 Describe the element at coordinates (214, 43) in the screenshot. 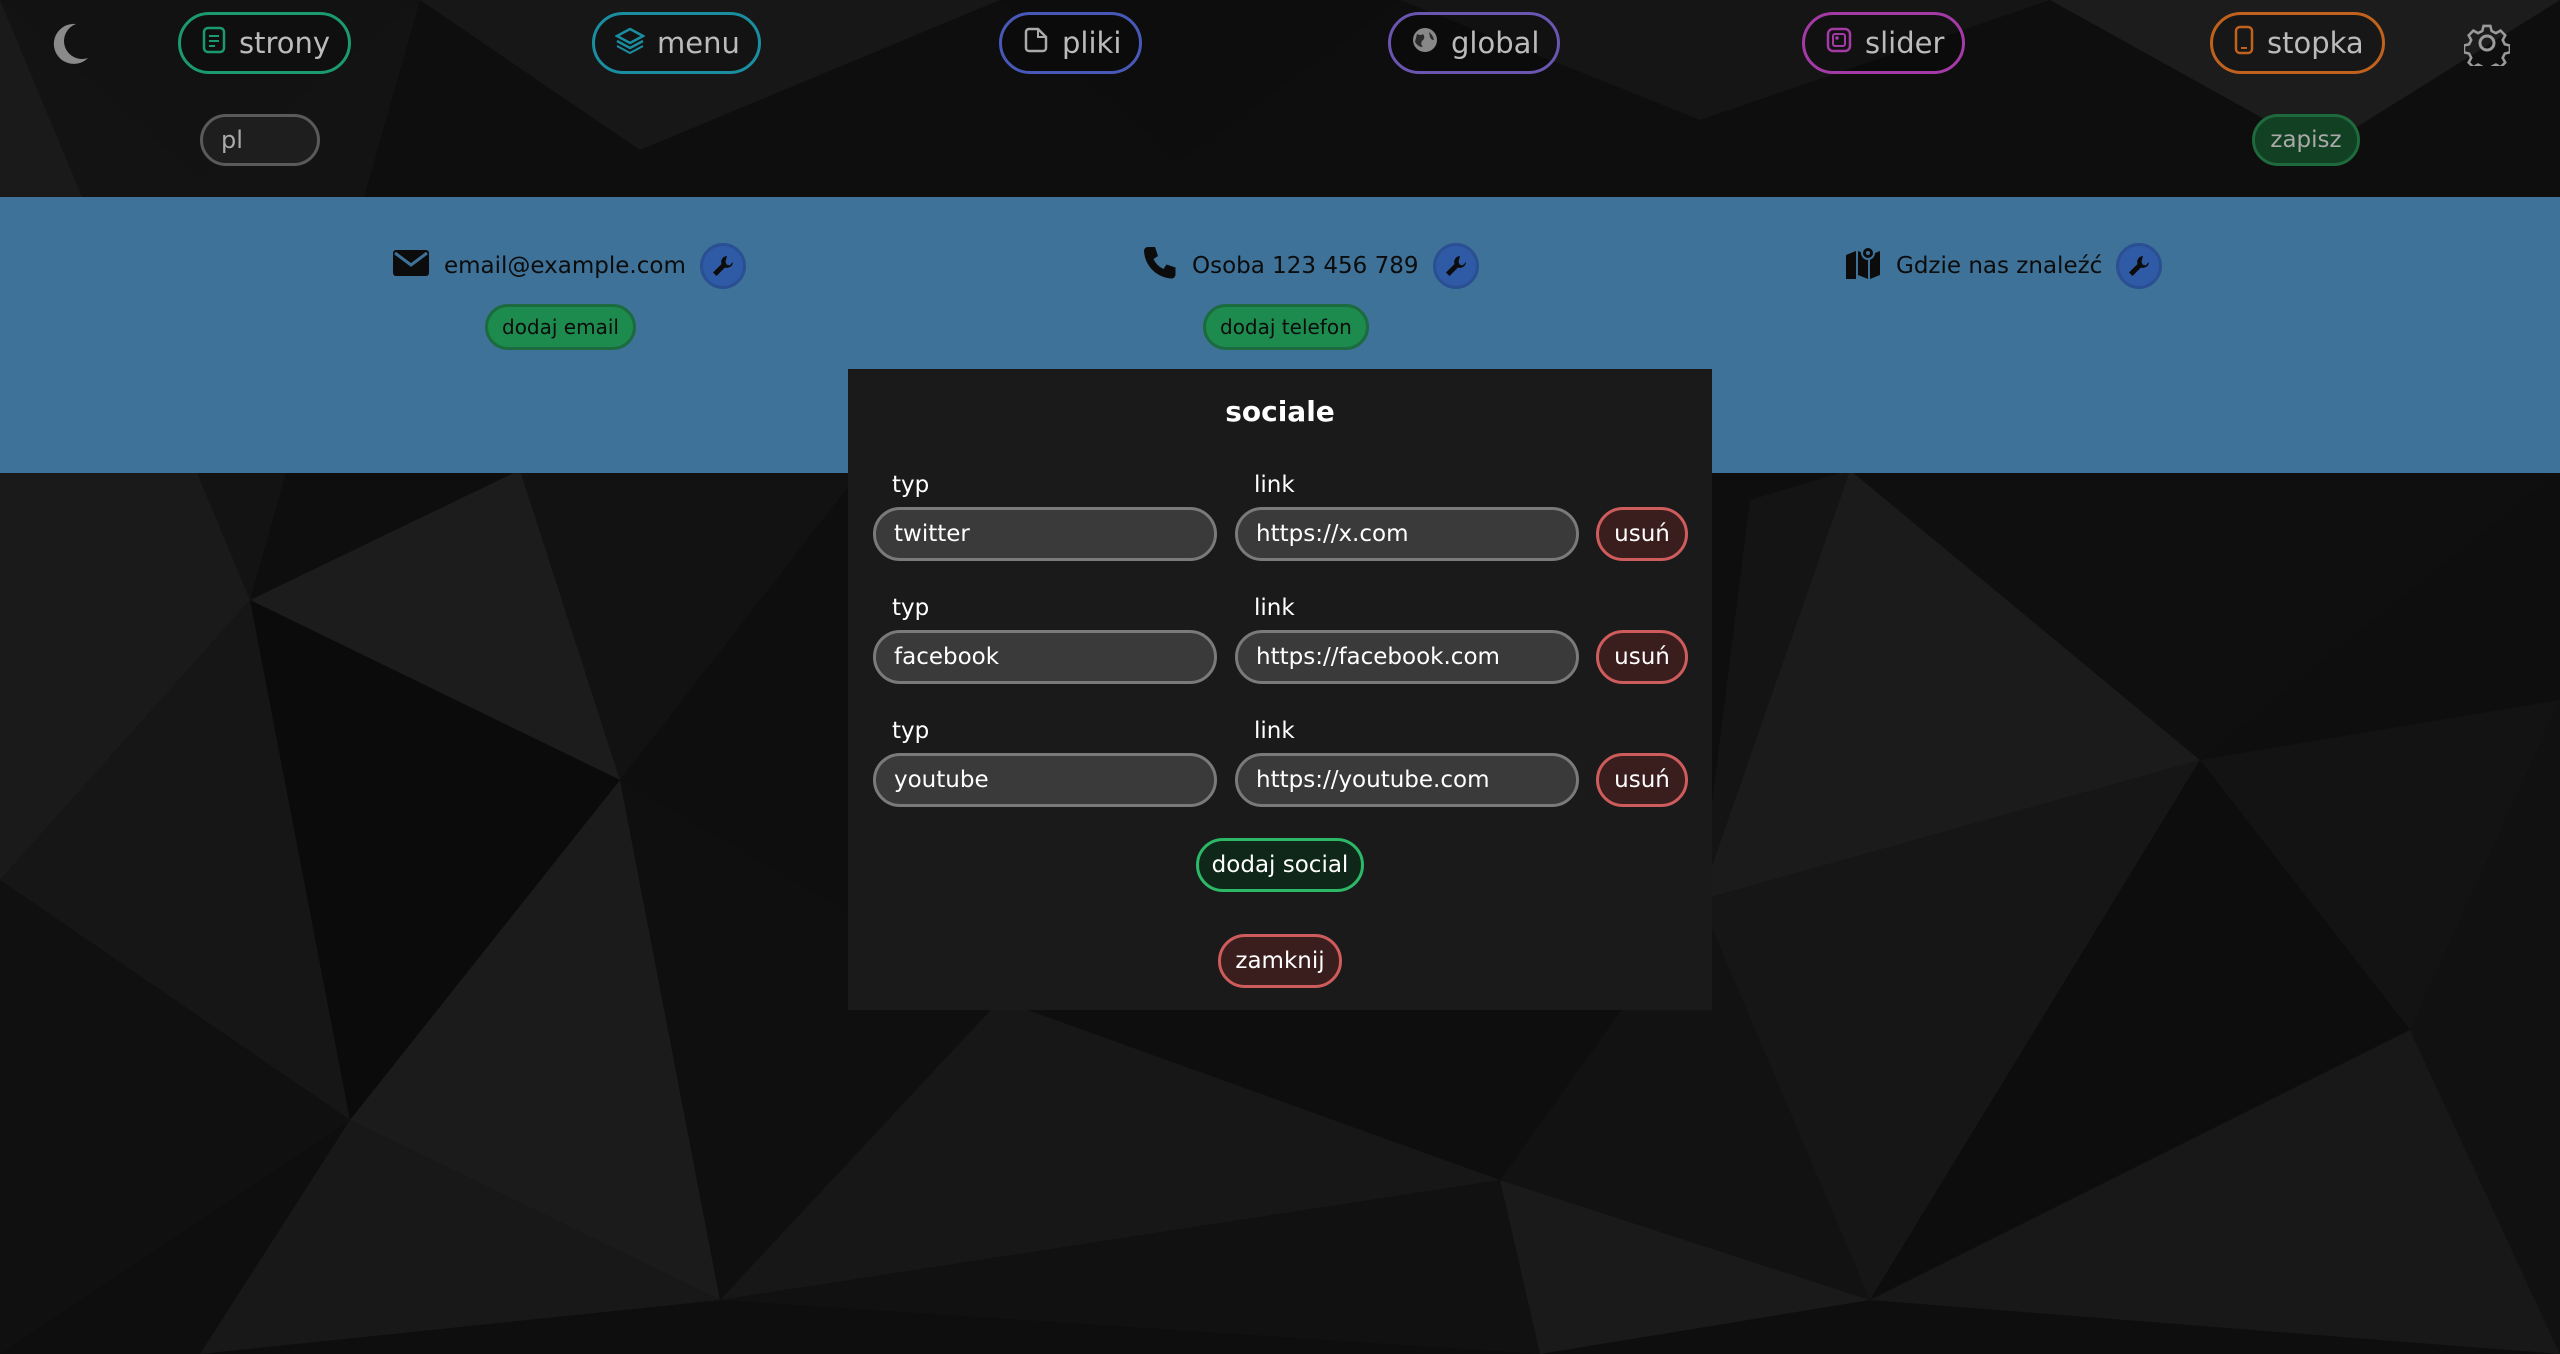

I see `document-icon` at that location.